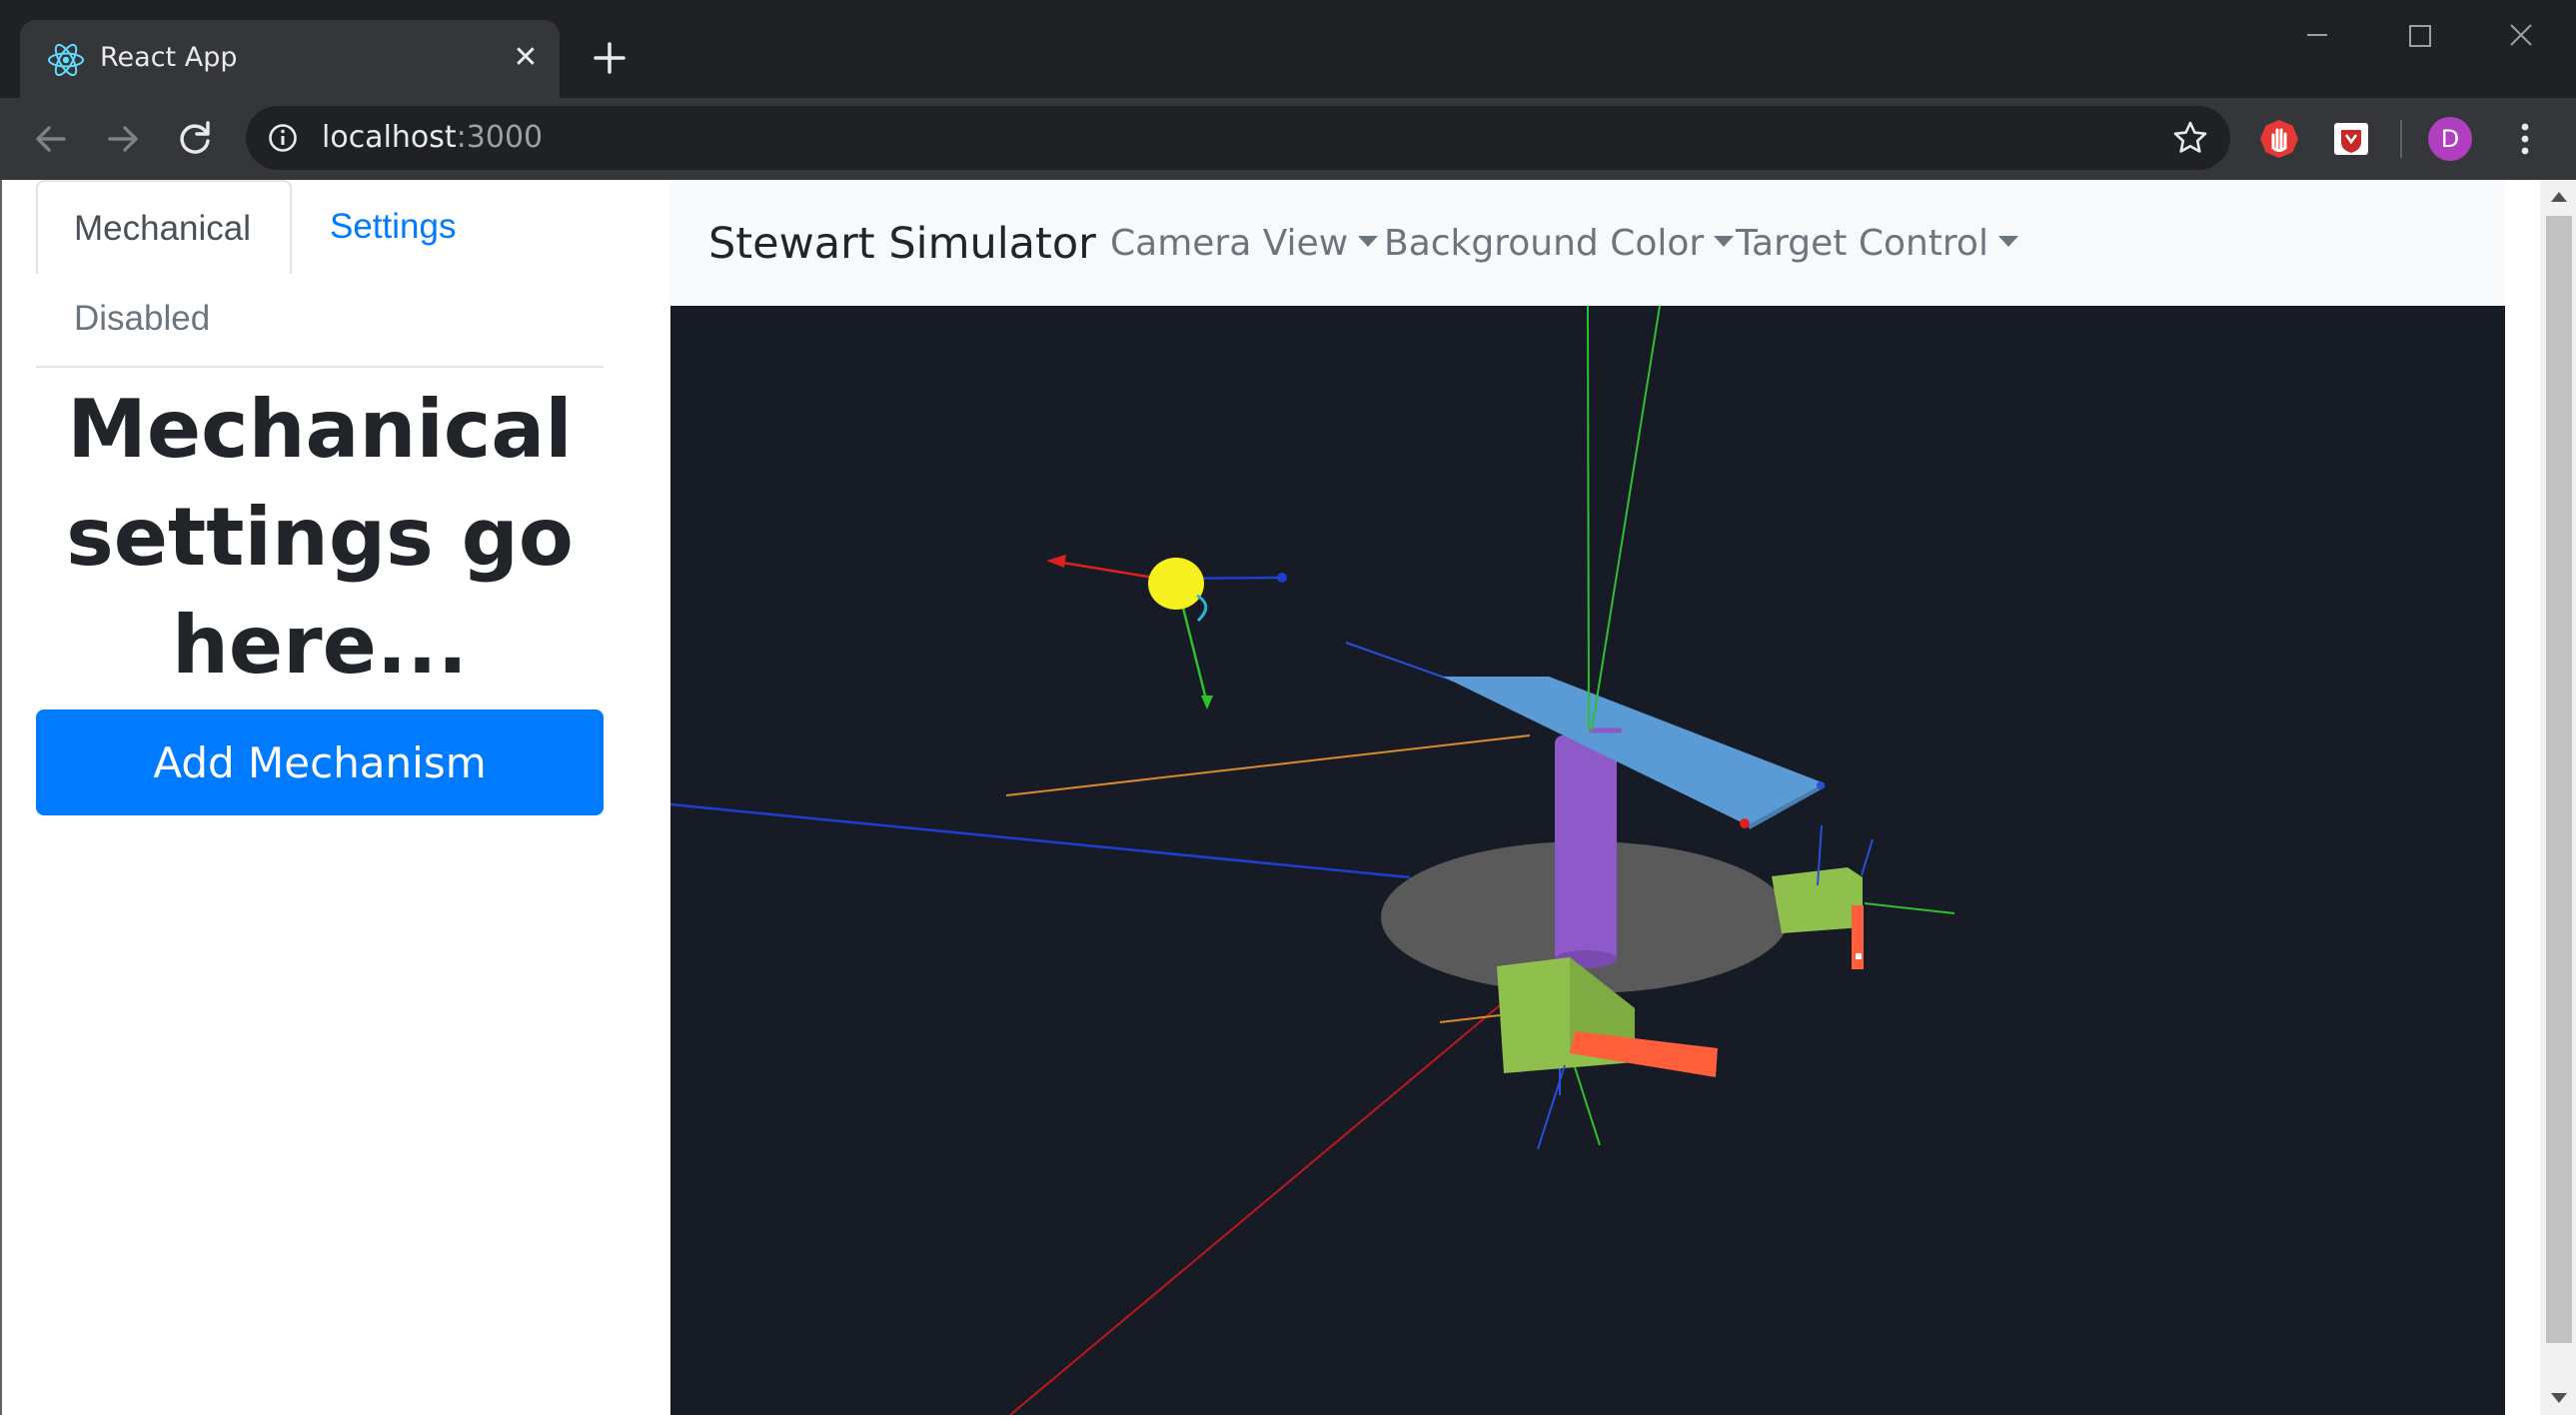 The width and height of the screenshot is (2576, 1420). What do you see at coordinates (195, 139) in the screenshot?
I see `reload-icon` at bounding box center [195, 139].